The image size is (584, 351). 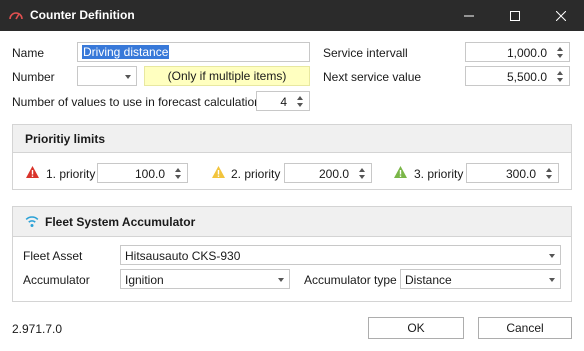 I want to click on accumulator-label: Accumulator, so click(x=56, y=280).